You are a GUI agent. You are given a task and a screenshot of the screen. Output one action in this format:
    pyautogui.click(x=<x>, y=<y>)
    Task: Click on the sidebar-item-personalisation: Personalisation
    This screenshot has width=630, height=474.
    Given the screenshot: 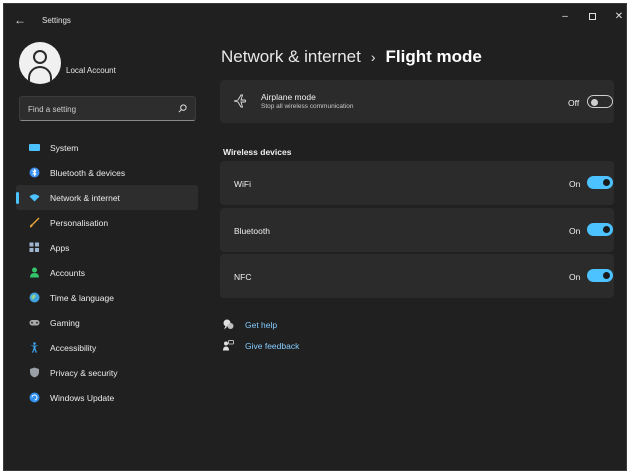 What is the action you would take?
    pyautogui.click(x=107, y=222)
    